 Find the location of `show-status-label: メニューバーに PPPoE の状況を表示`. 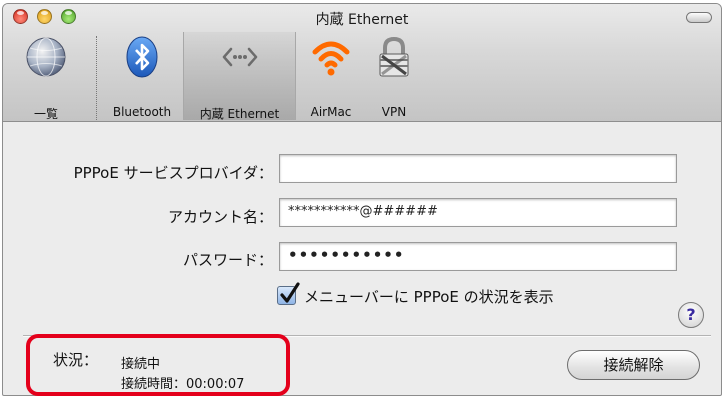

show-status-label: メニューバーに PPPoE の状況を表示 is located at coordinates (429, 296).